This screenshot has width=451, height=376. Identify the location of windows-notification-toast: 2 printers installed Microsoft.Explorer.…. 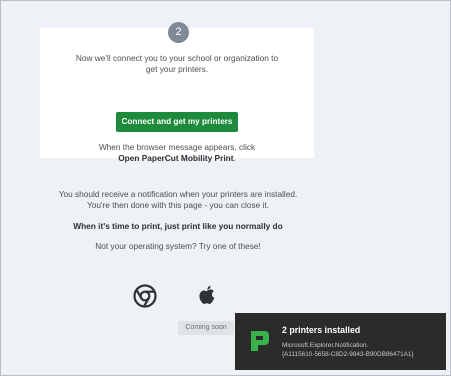
(340, 341).